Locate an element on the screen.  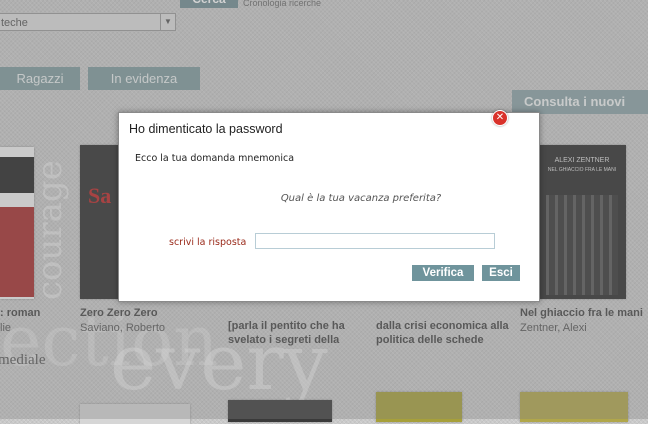
dialog-title: Ho dimenticato la password is located at coordinates (206, 129).